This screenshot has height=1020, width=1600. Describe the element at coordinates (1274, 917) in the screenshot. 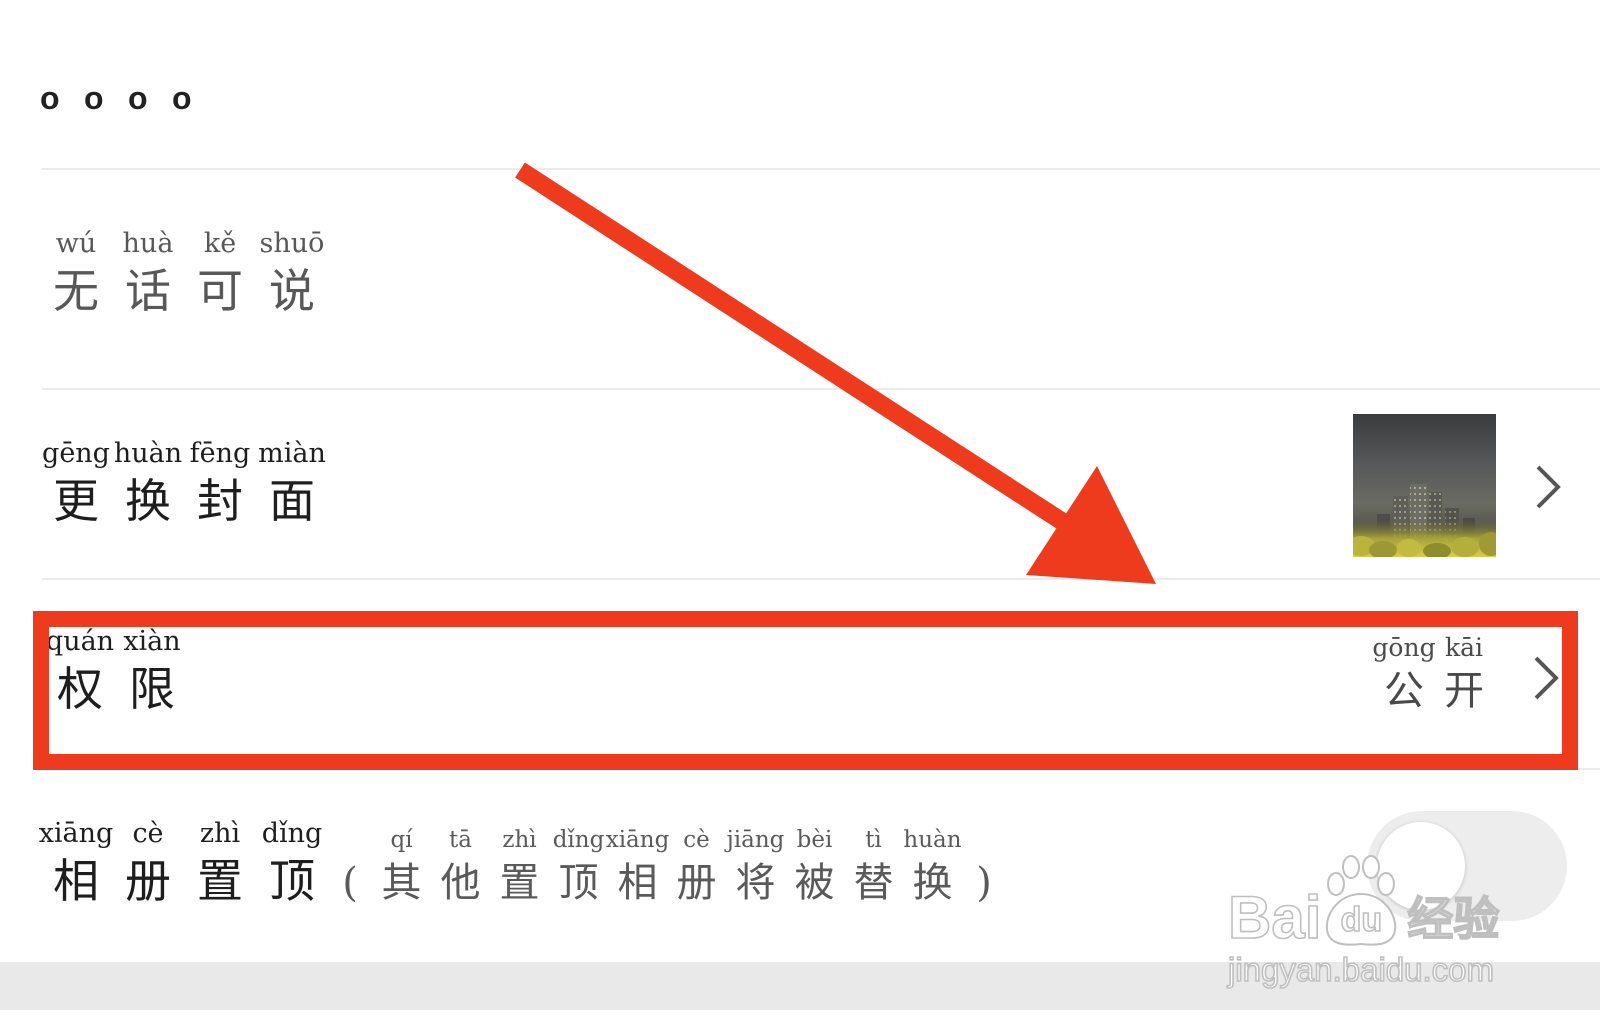

I see `watermark-brand-latin: Bai` at that location.